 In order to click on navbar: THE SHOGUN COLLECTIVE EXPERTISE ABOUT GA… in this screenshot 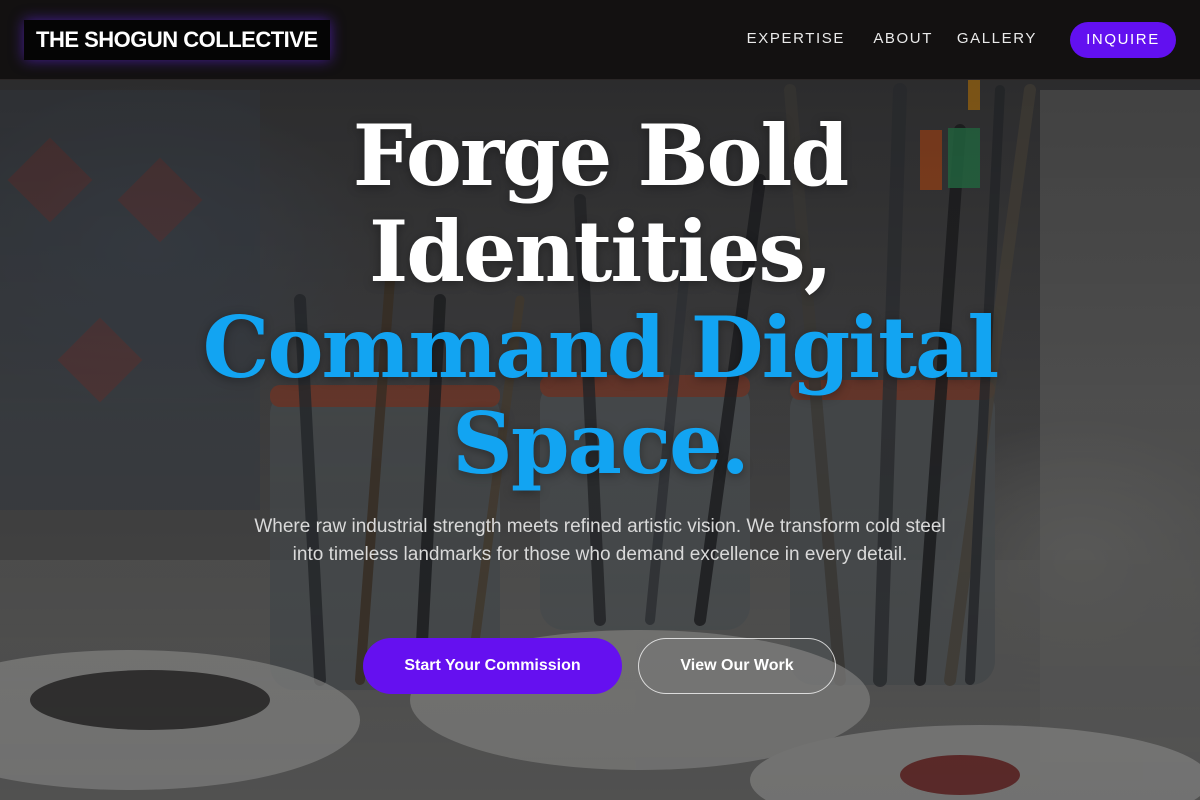, I will do `click(600, 40)`.